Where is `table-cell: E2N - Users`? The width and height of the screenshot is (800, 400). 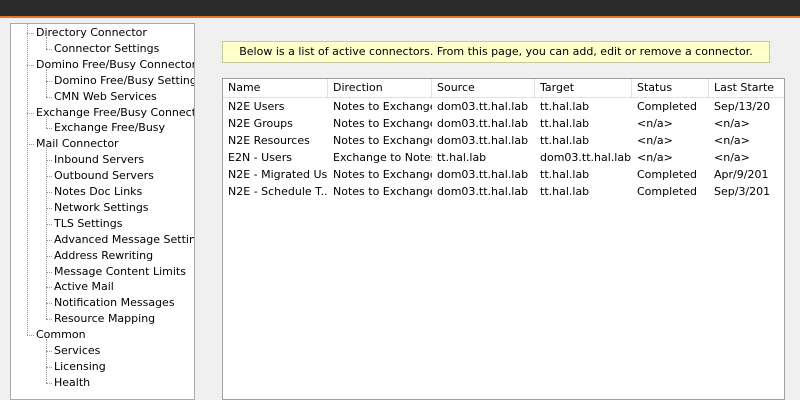
table-cell: E2N - Users is located at coordinates (260, 157).